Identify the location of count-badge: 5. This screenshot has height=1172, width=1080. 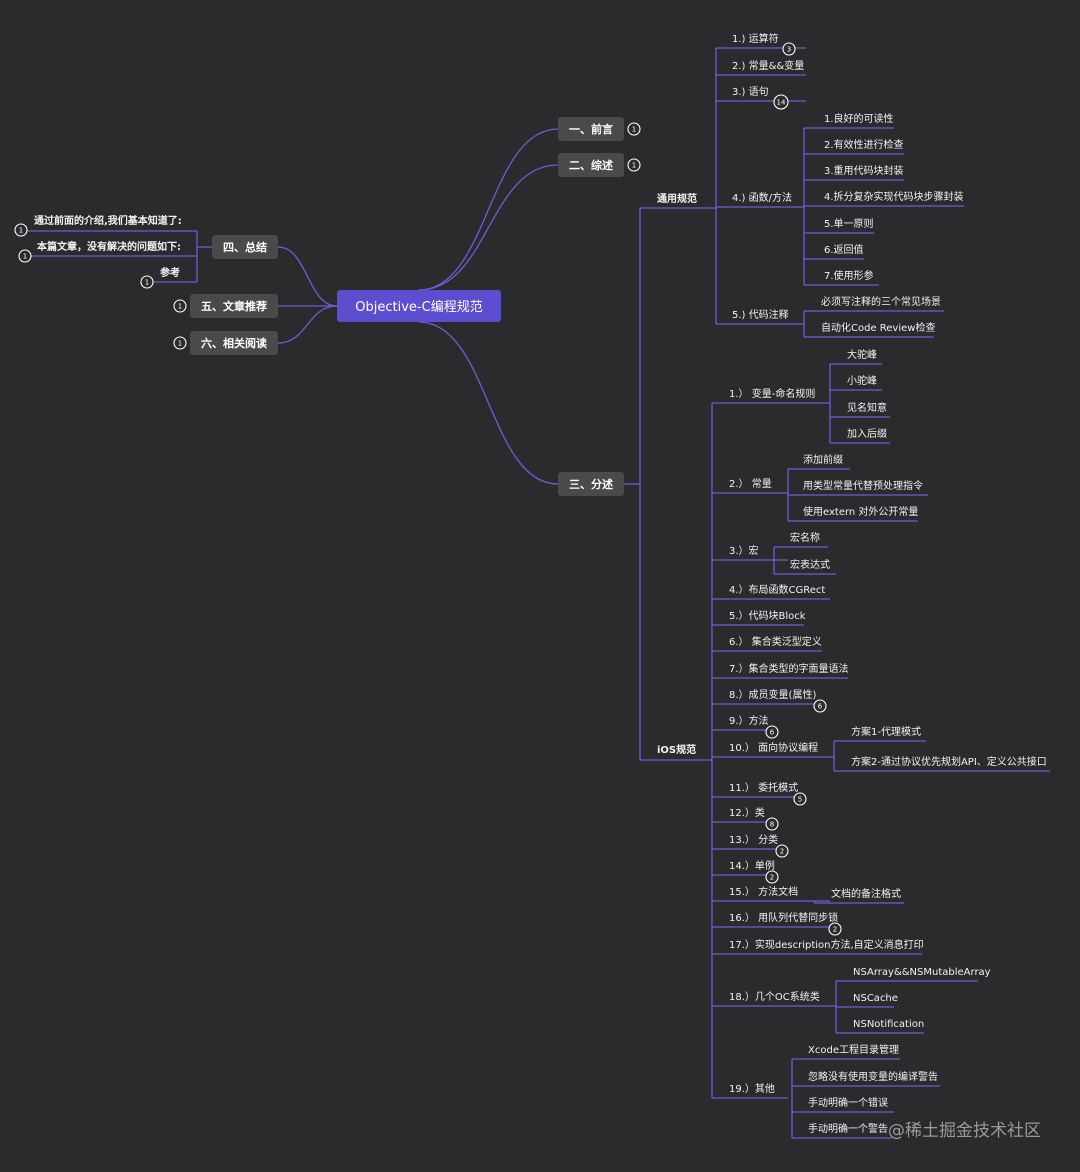
(800, 799).